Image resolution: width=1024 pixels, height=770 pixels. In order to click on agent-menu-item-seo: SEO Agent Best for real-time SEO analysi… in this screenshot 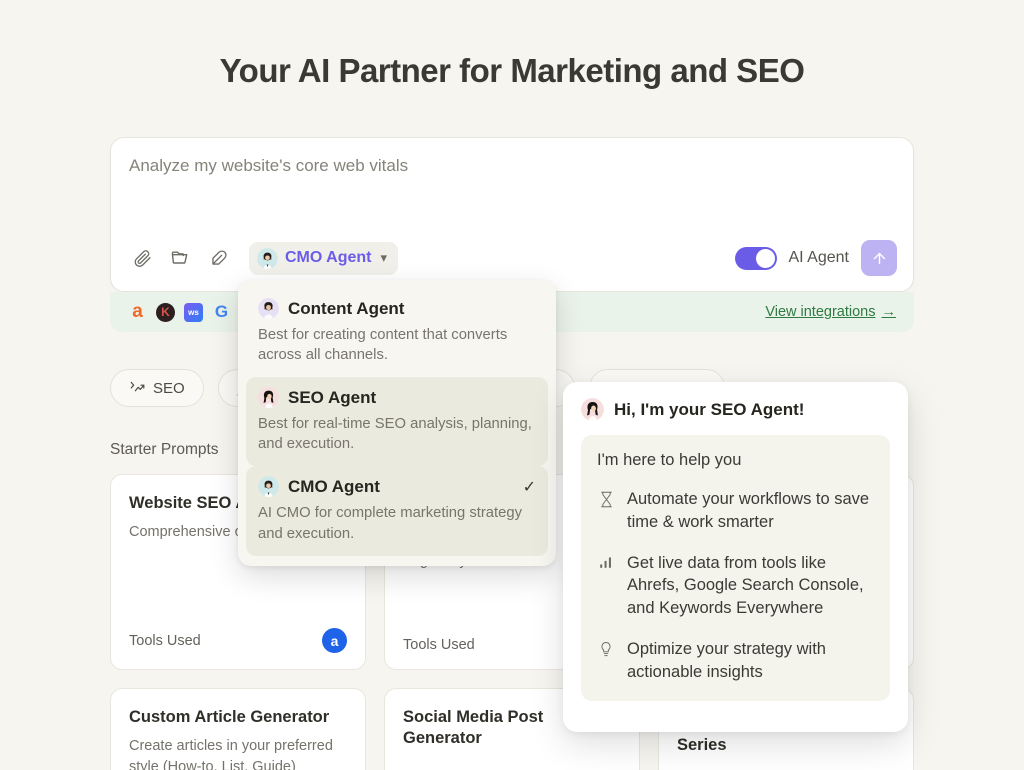, I will do `click(397, 422)`.